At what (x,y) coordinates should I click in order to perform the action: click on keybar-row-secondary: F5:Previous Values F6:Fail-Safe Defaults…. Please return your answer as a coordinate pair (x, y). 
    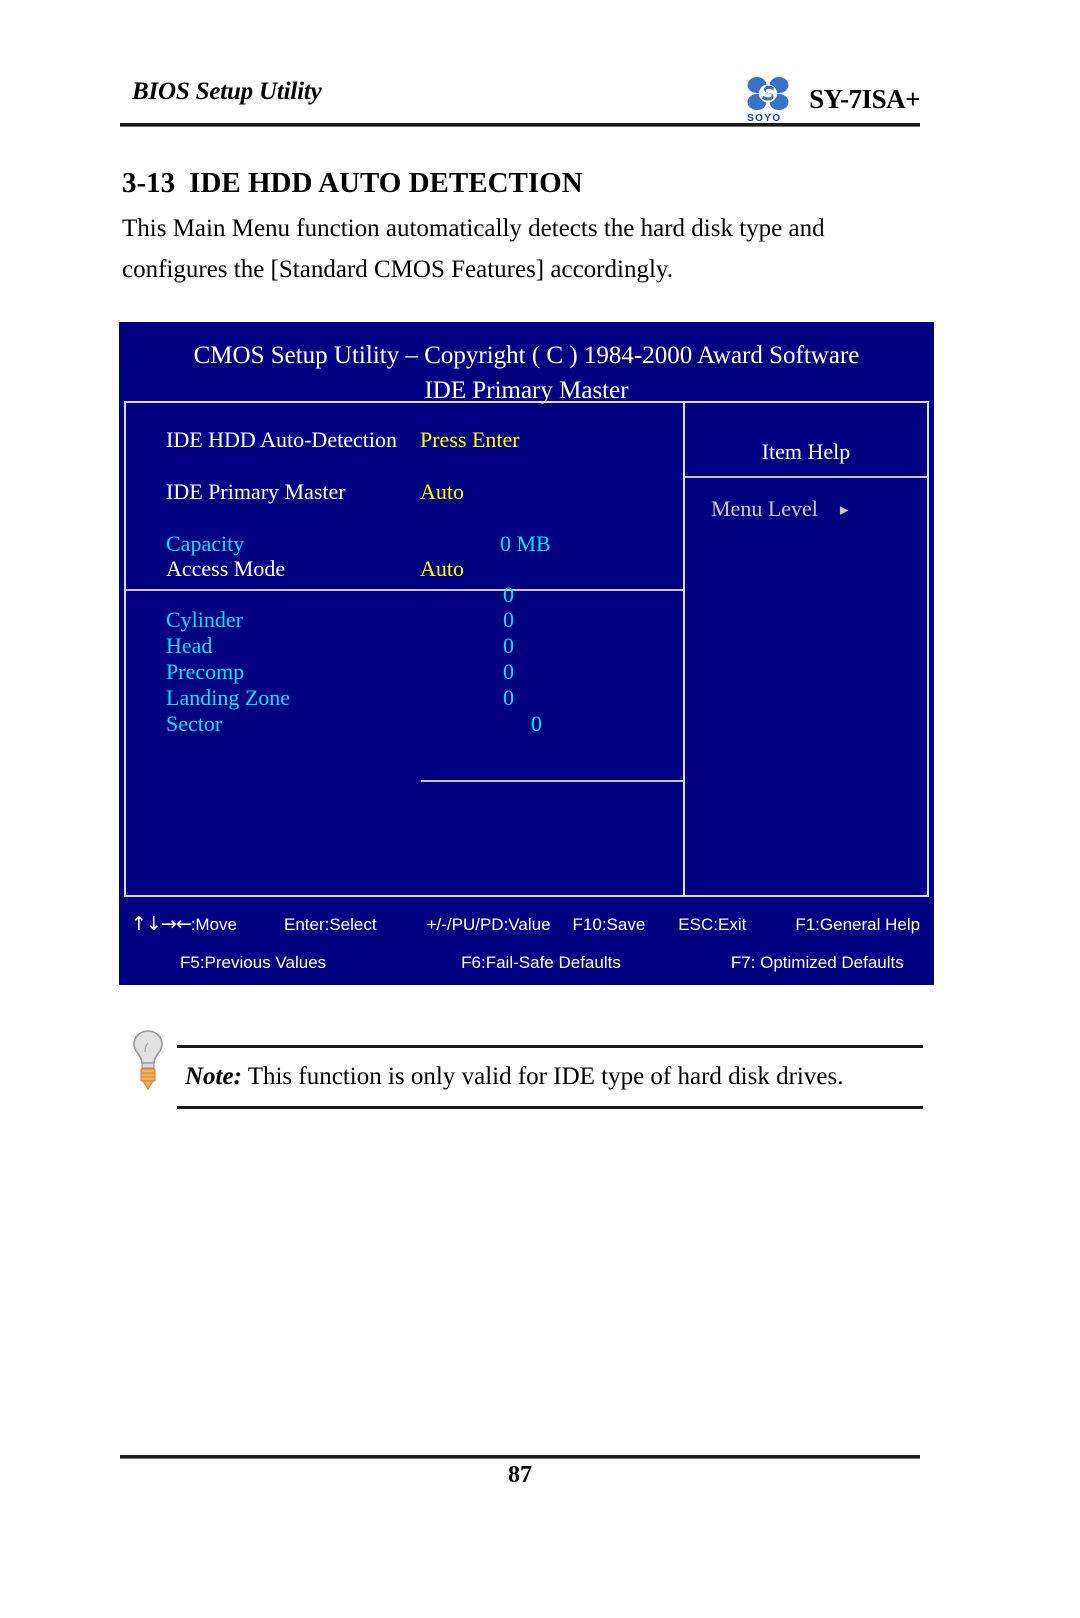
    Looking at the image, I should click on (526, 963).